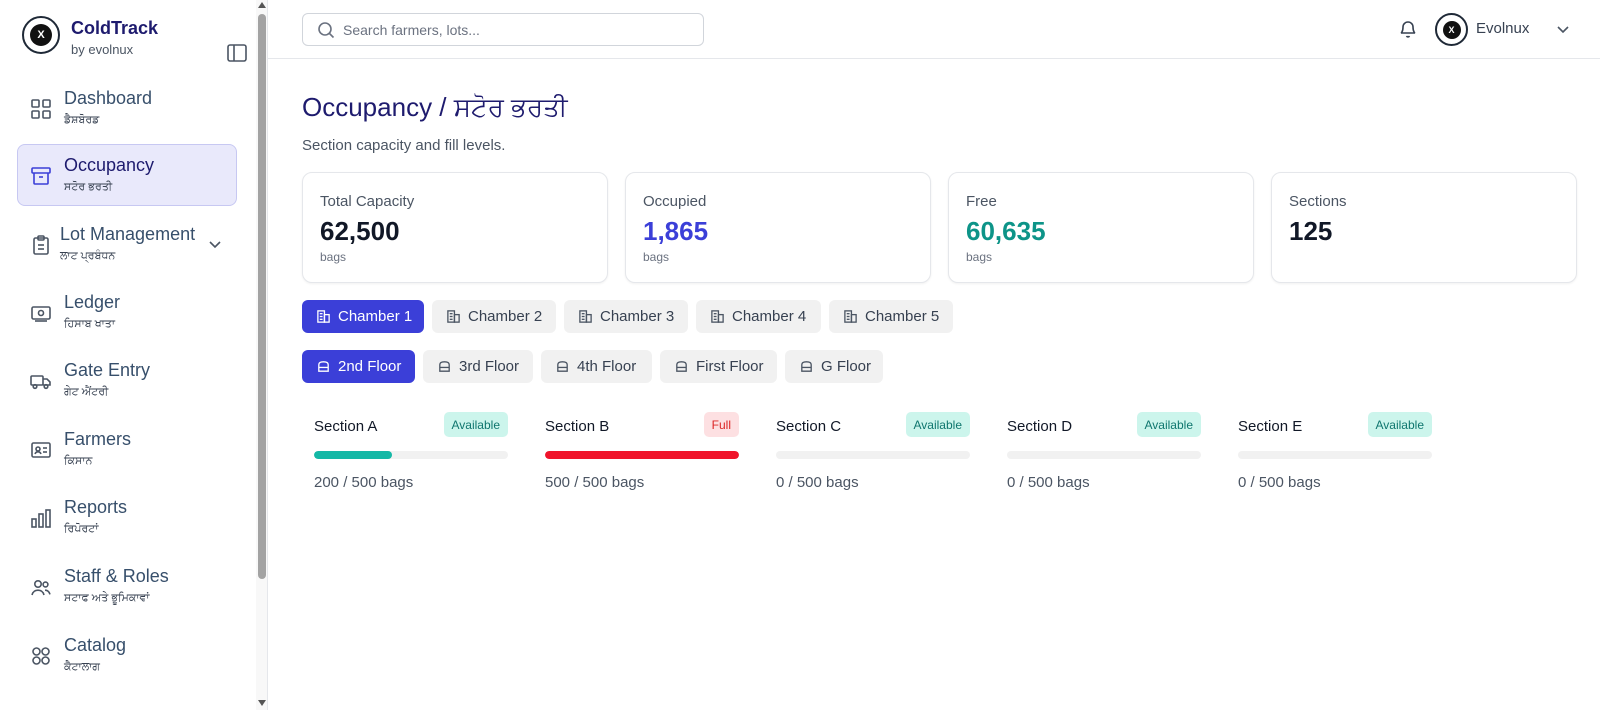 The width and height of the screenshot is (1600, 710). I want to click on id-card-icon, so click(41, 450).